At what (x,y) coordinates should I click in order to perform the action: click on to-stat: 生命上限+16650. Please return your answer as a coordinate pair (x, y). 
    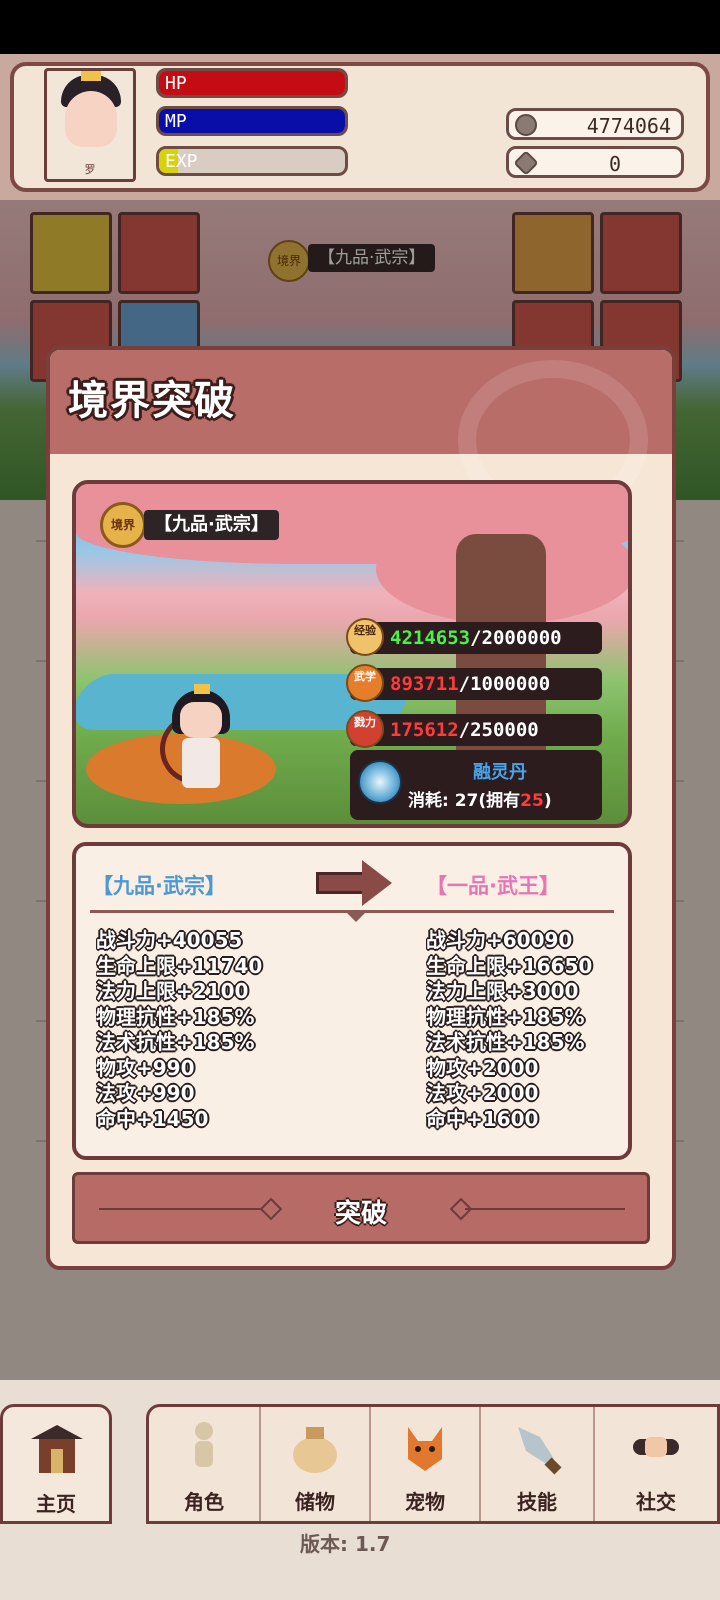
    Looking at the image, I should click on (509, 965).